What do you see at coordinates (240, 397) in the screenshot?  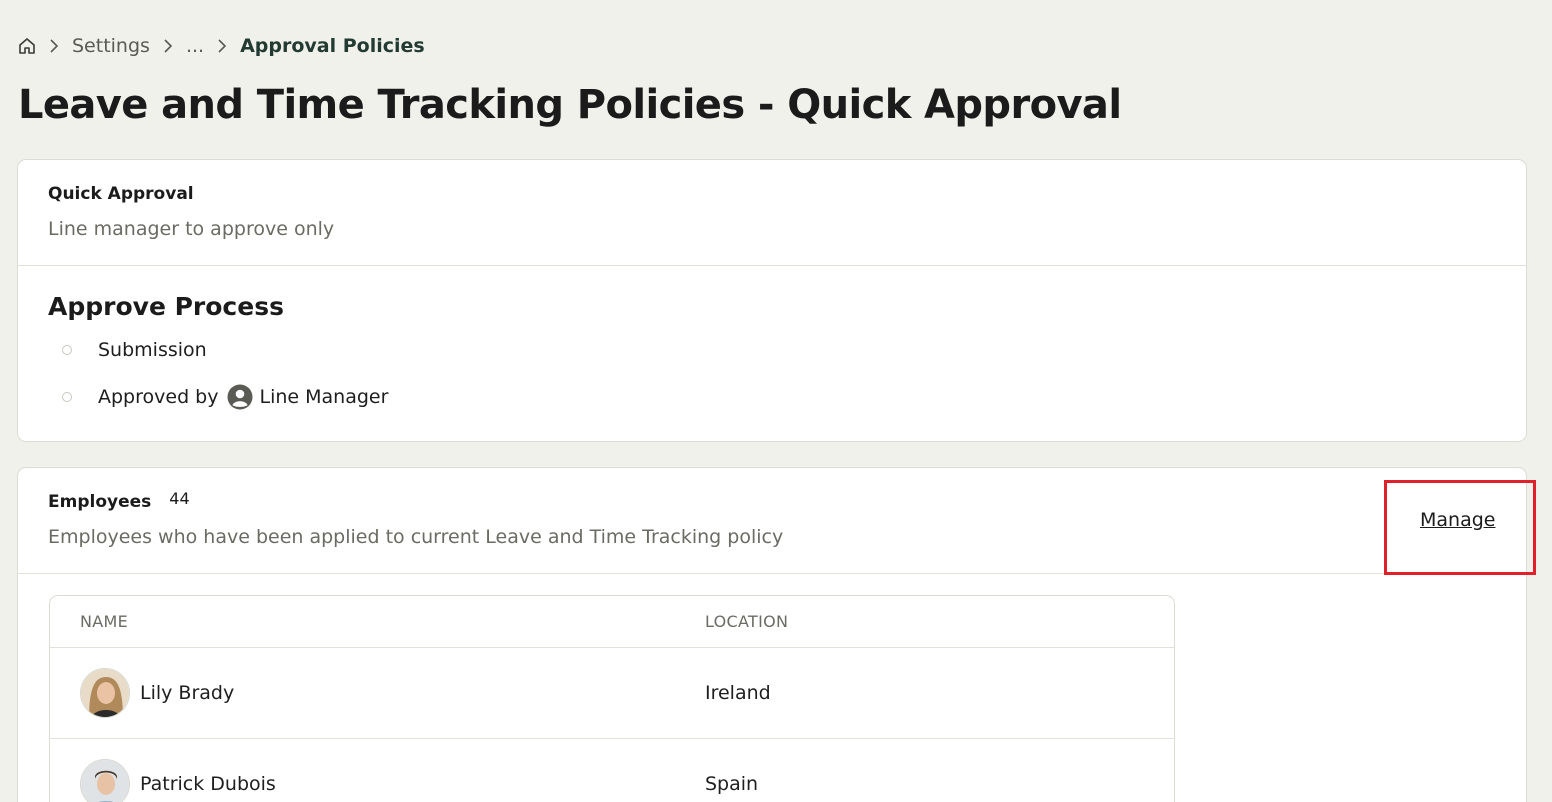 I see `user-avatar-icon` at bounding box center [240, 397].